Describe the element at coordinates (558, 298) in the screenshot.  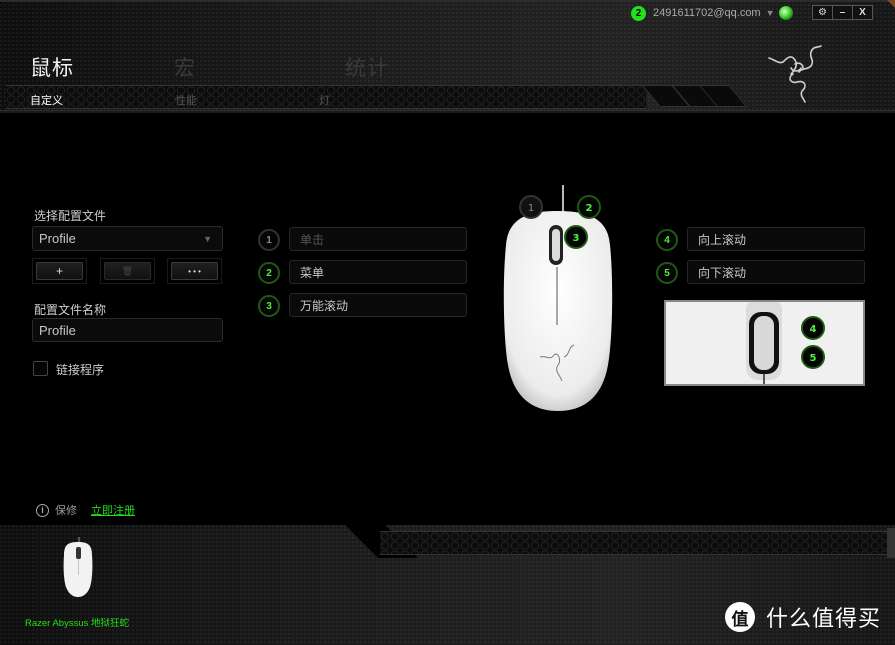
I see `mouse-image: 1 2 3` at that location.